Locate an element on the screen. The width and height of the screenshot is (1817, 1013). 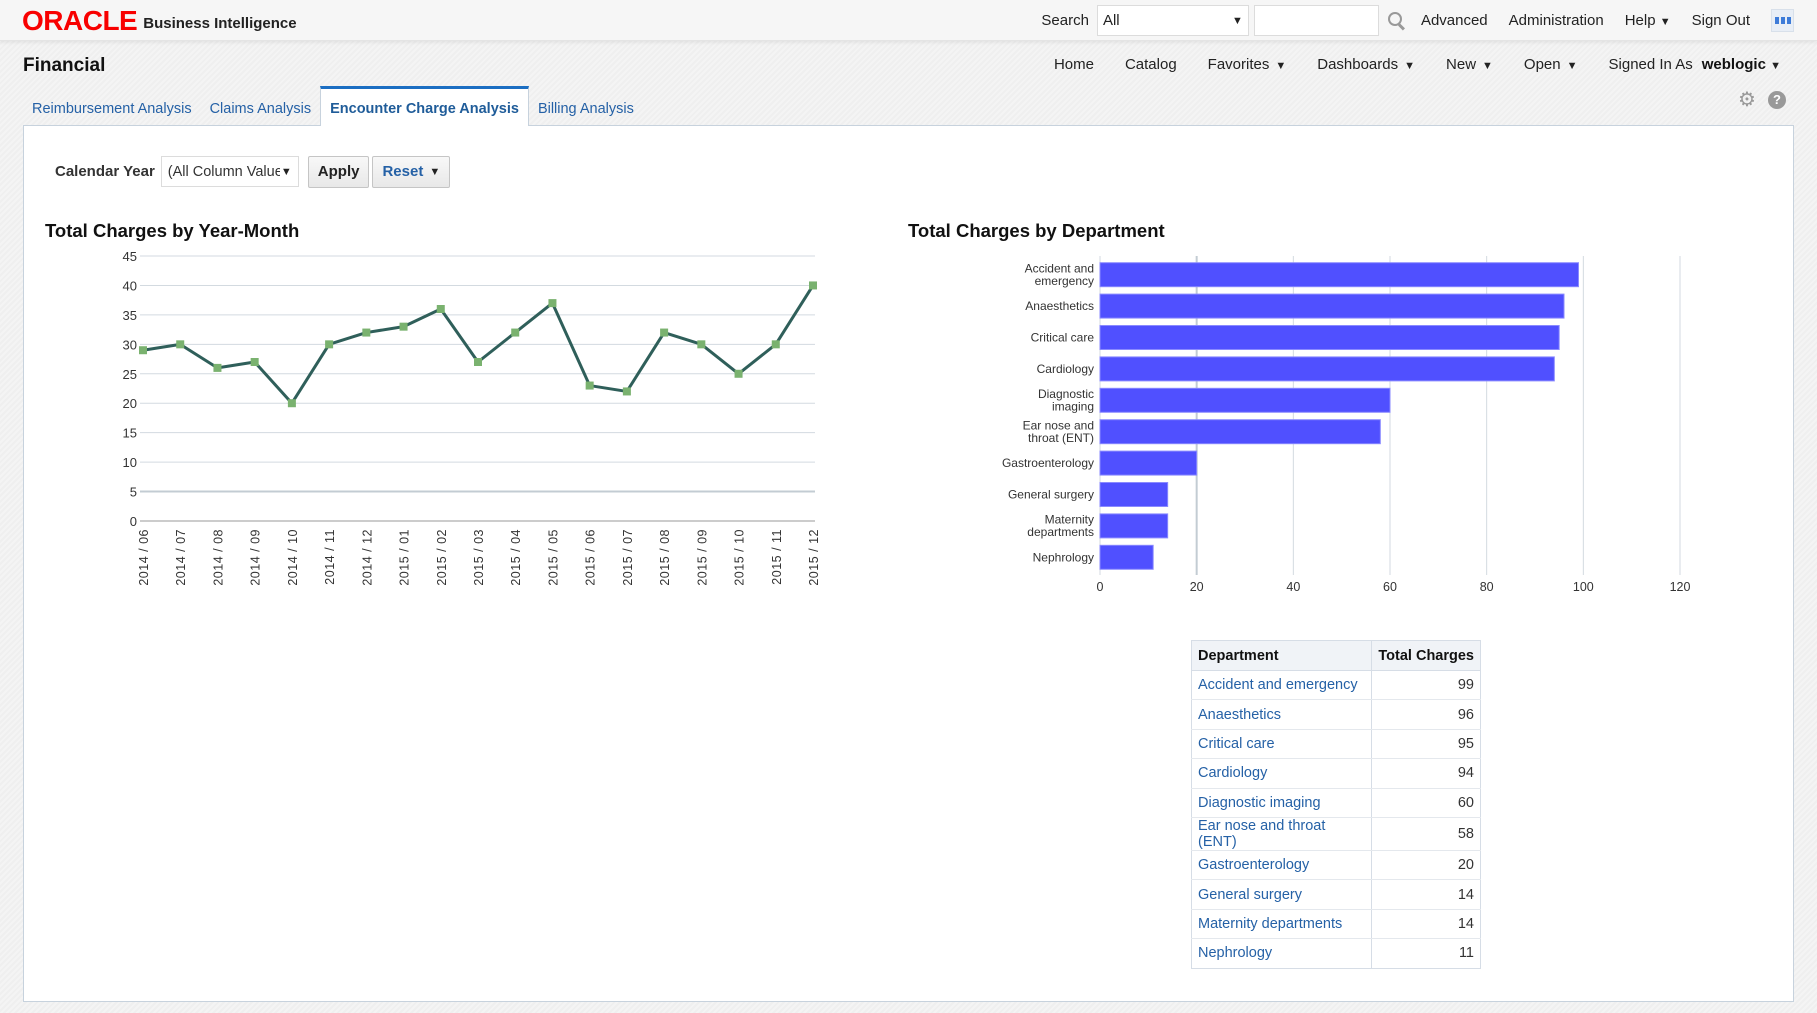
category-label: Anaesthetics is located at coordinates (1059, 306).